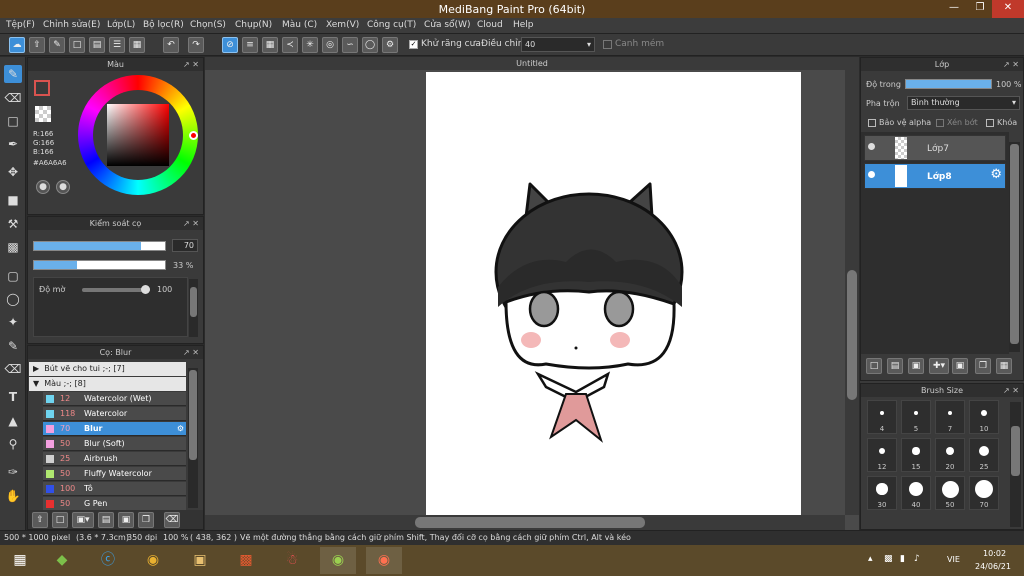 This screenshot has width=1024, height=576. I want to click on circle-snap-icon: ◯, so click(370, 45).